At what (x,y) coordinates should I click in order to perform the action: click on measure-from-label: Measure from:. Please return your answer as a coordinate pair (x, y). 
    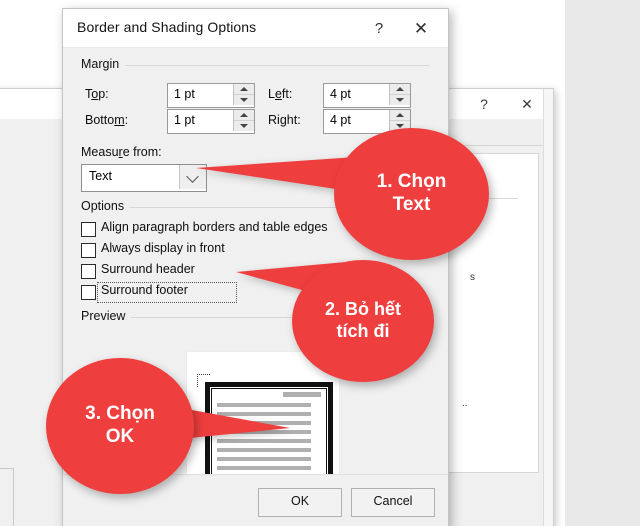
    Looking at the image, I should click on (121, 152).